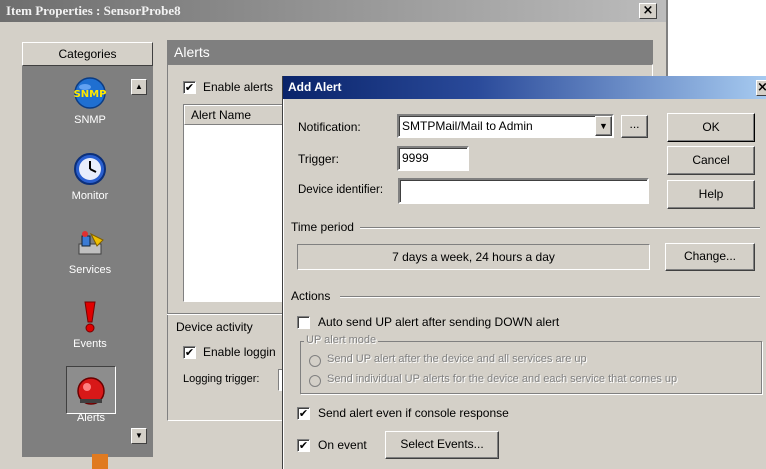  Describe the element at coordinates (303, 322) in the screenshot. I see `auto-send-up-checkbox` at that location.